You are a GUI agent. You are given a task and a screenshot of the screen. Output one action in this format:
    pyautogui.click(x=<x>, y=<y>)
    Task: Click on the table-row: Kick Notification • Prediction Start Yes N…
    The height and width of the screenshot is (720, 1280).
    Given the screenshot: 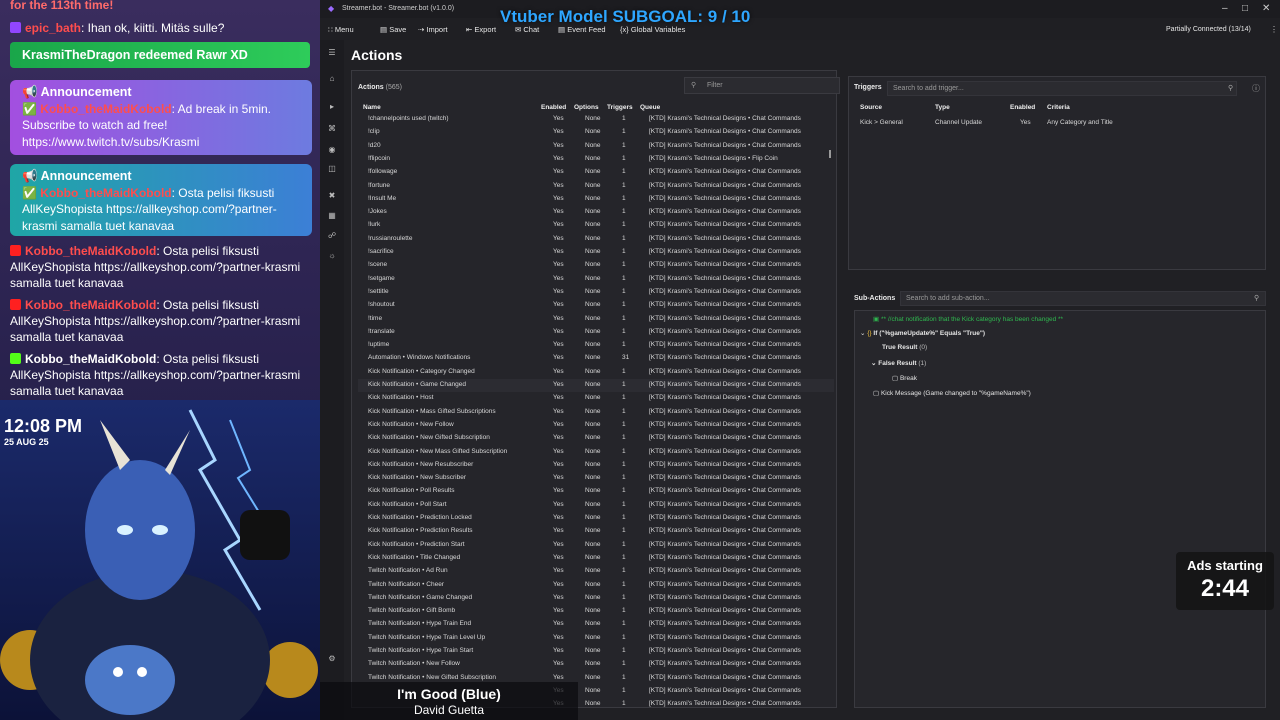 What is the action you would take?
    pyautogui.click(x=596, y=545)
    